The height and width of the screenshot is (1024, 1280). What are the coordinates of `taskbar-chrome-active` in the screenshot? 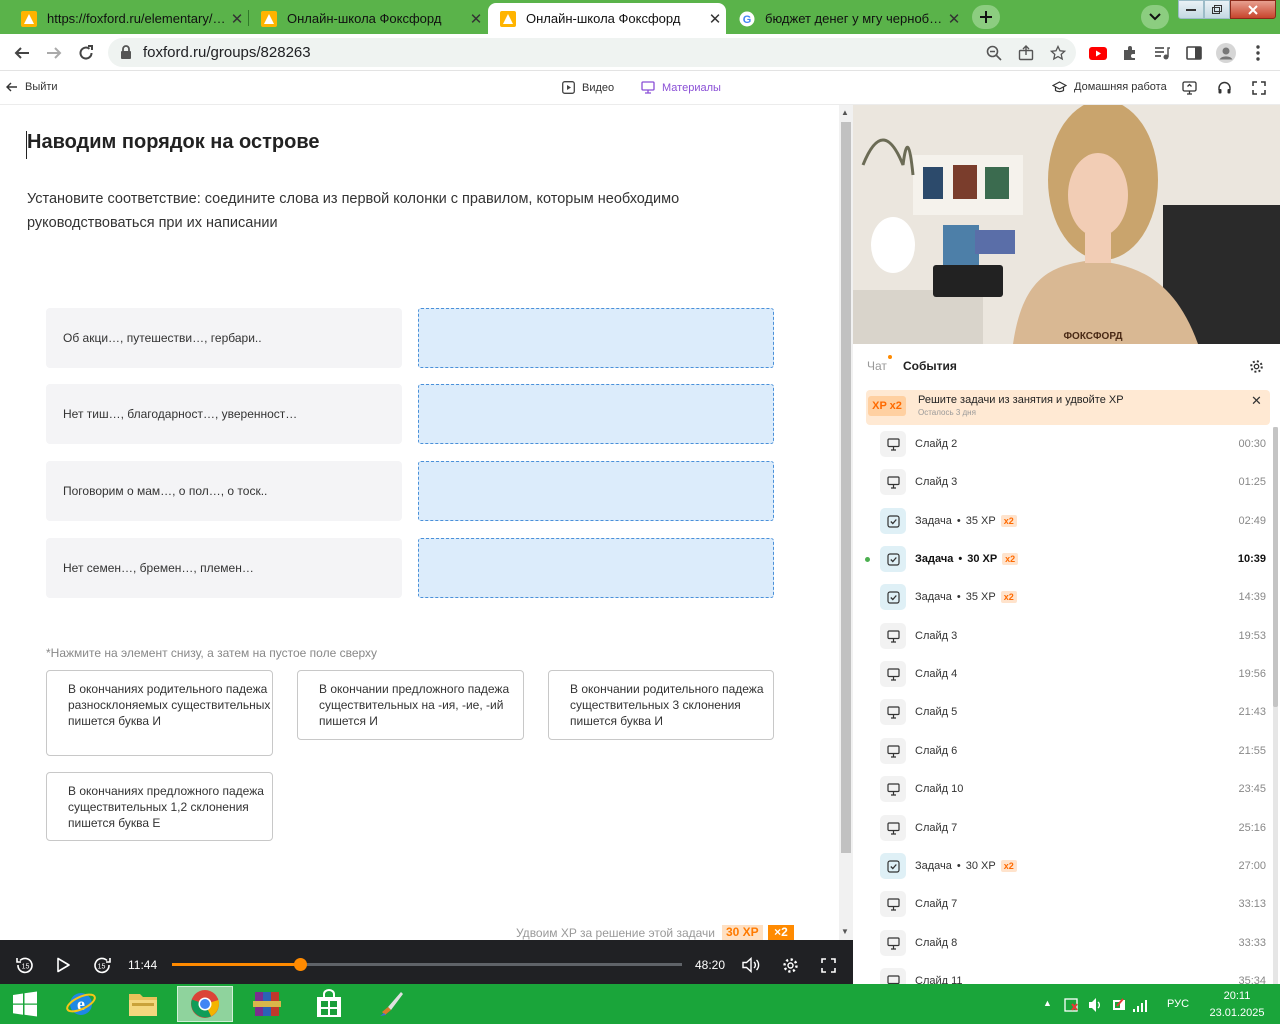 It's located at (205, 1004).